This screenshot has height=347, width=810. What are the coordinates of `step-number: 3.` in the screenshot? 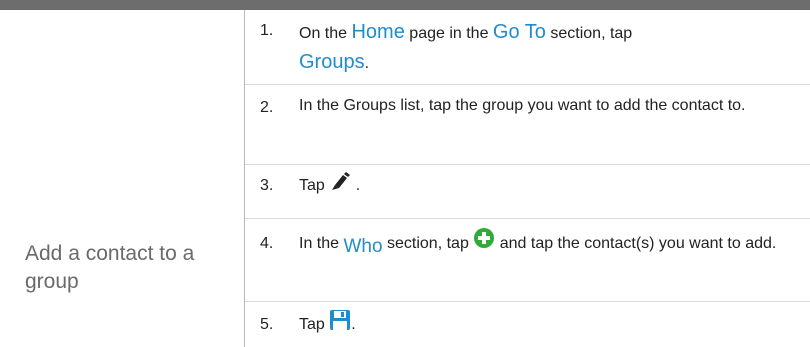 It's located at (267, 185).